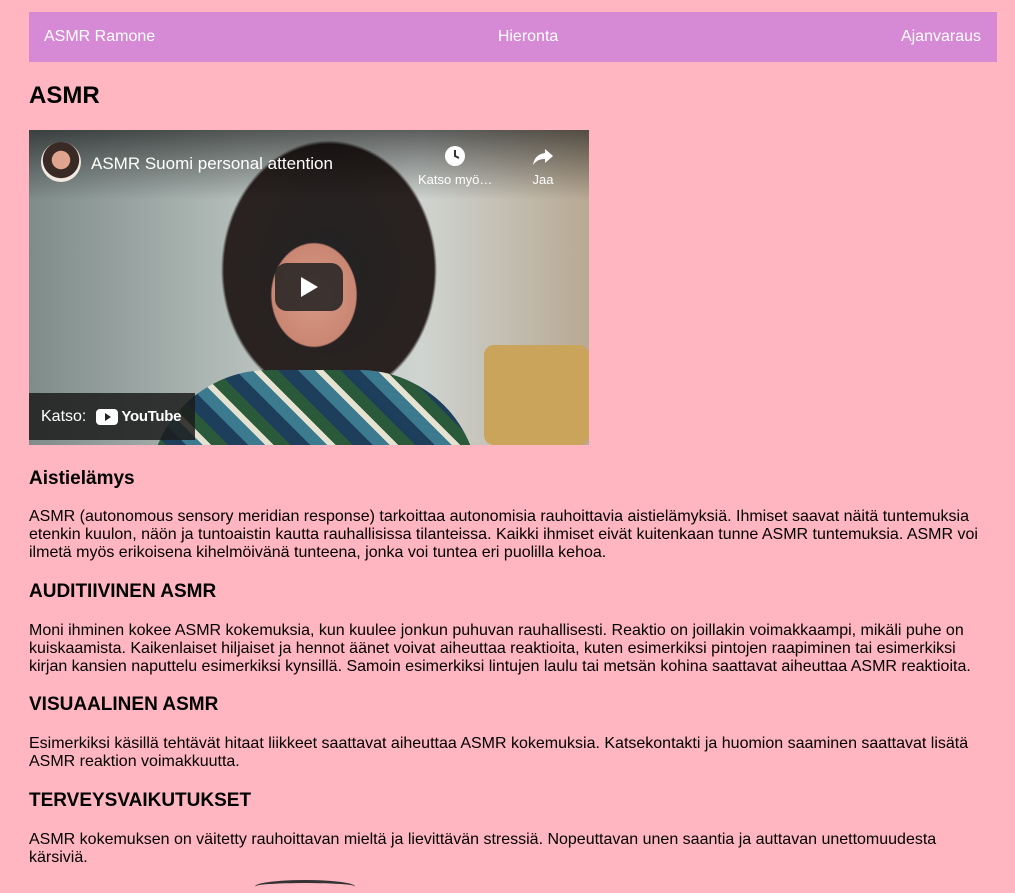  Describe the element at coordinates (543, 157) in the screenshot. I see `share-icon` at that location.